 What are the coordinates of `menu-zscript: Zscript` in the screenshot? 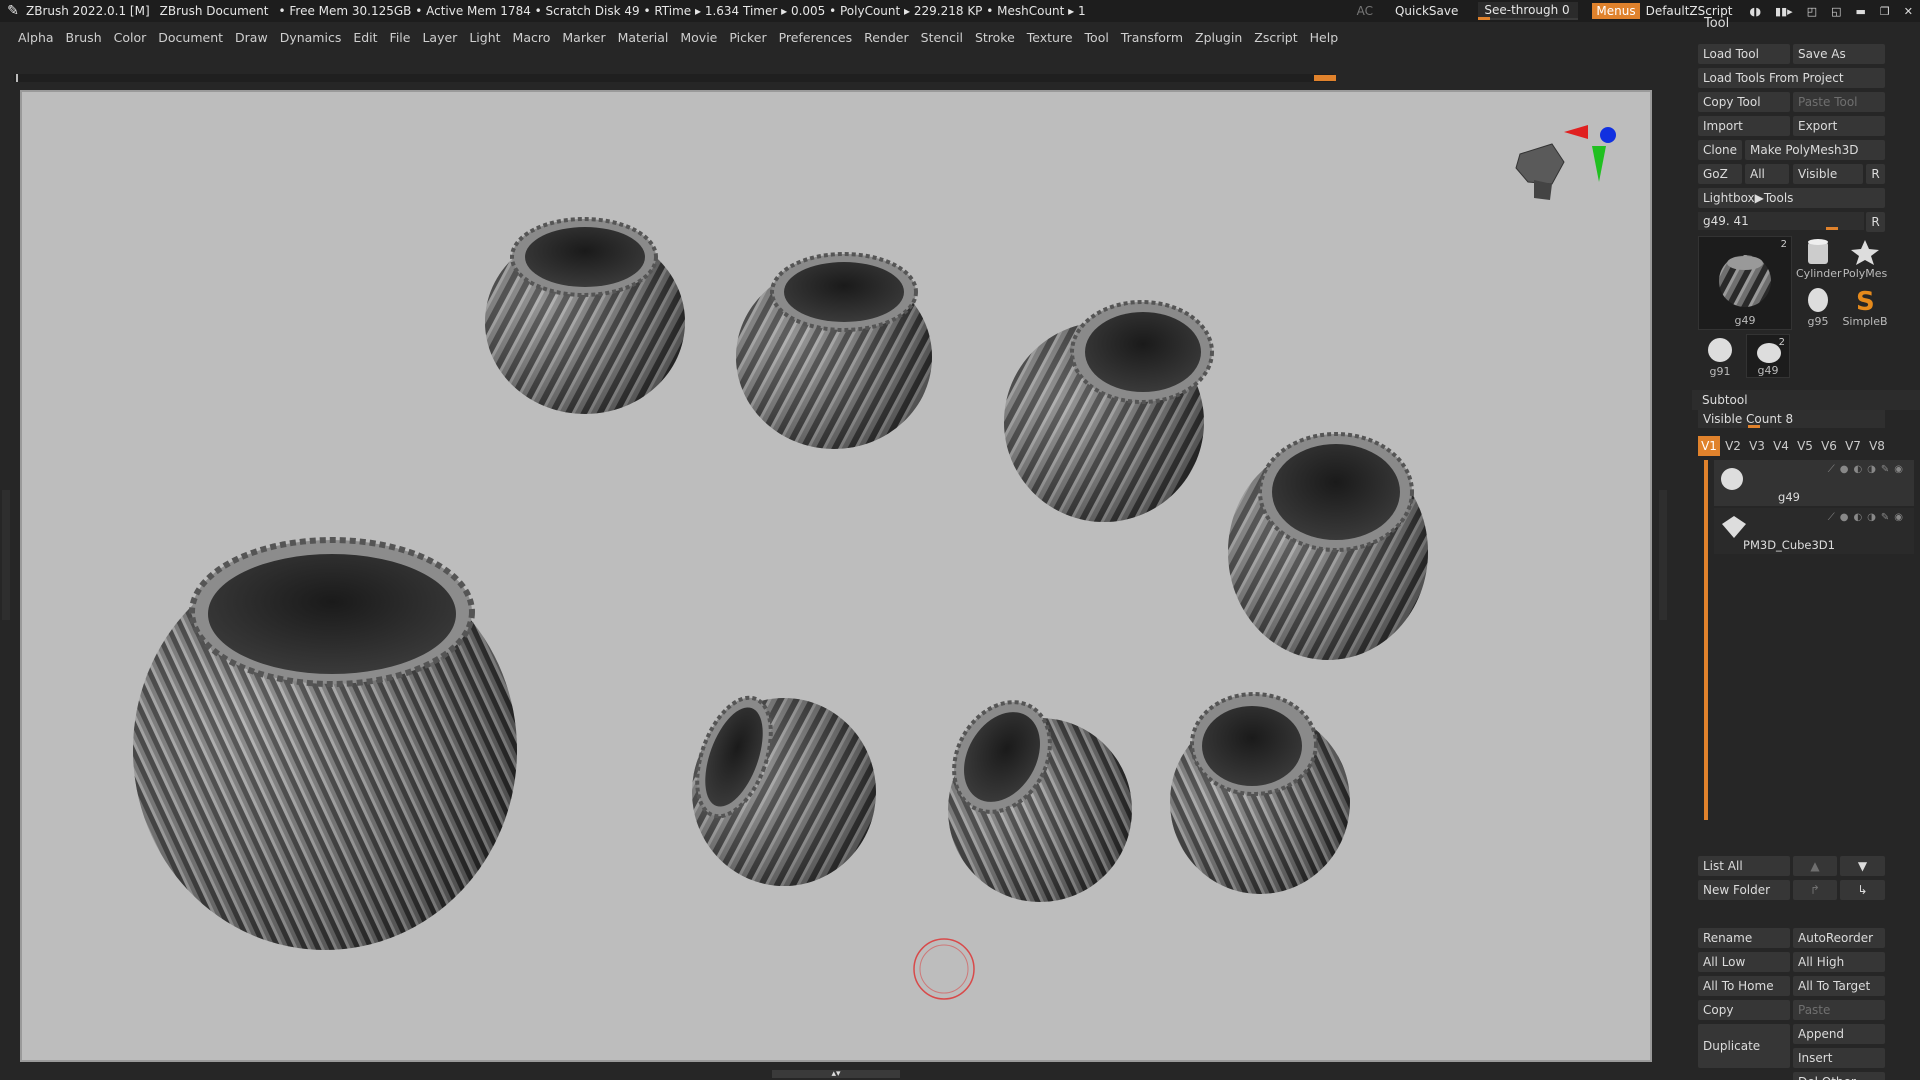 It's located at (1275, 37).